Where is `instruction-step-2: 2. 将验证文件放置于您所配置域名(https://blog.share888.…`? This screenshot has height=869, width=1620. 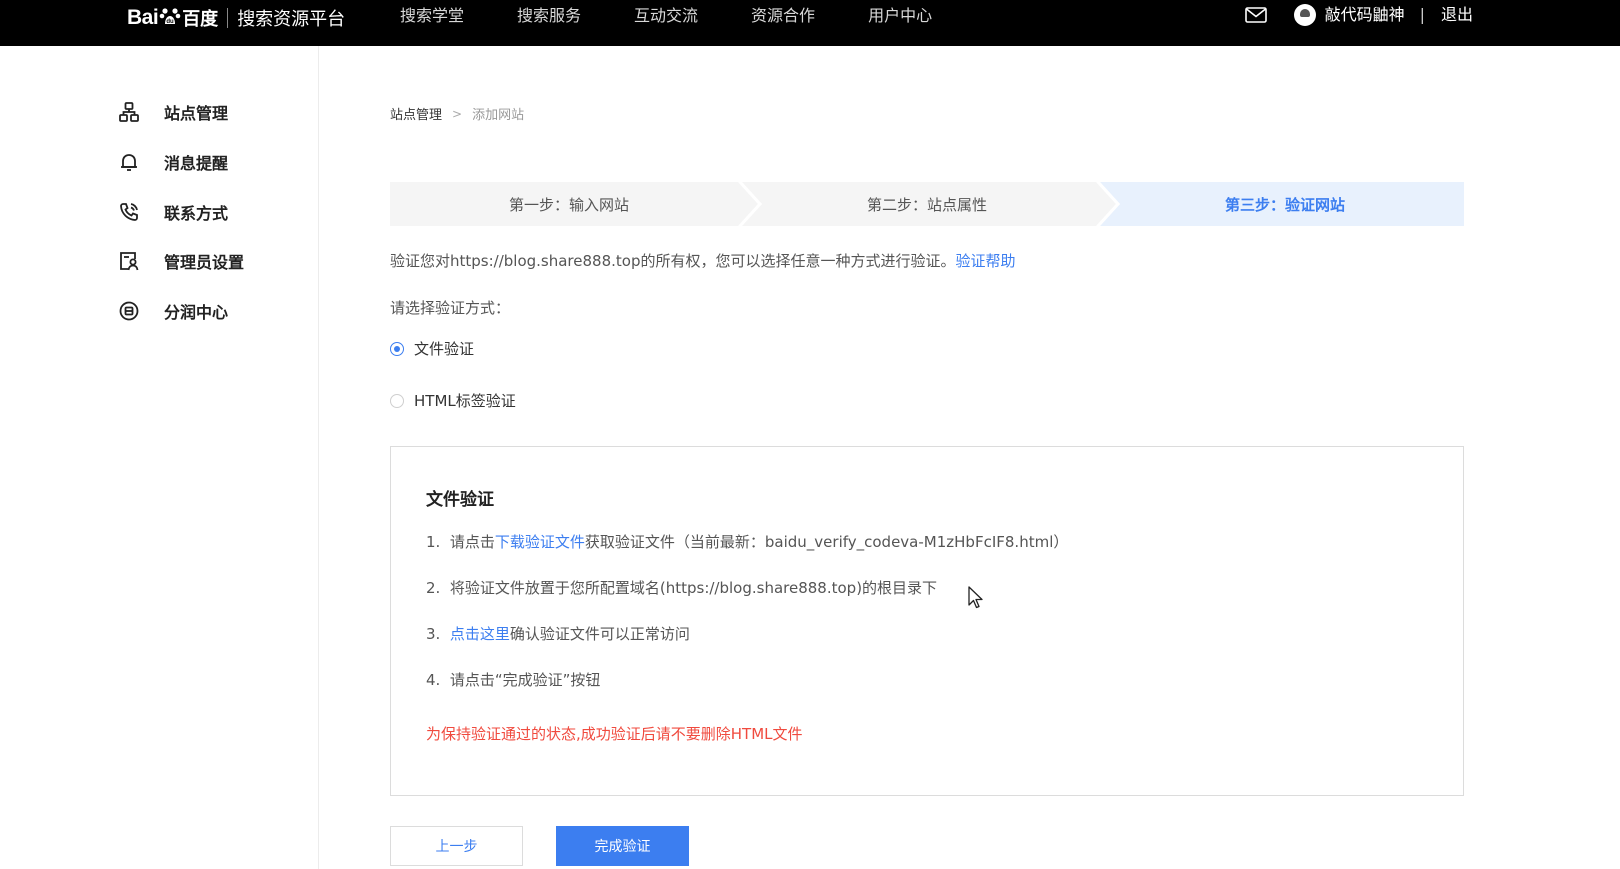
instruction-step-2: 2. 将验证文件放置于您所配置域名(https://blog.share888.… is located at coordinates (681, 587).